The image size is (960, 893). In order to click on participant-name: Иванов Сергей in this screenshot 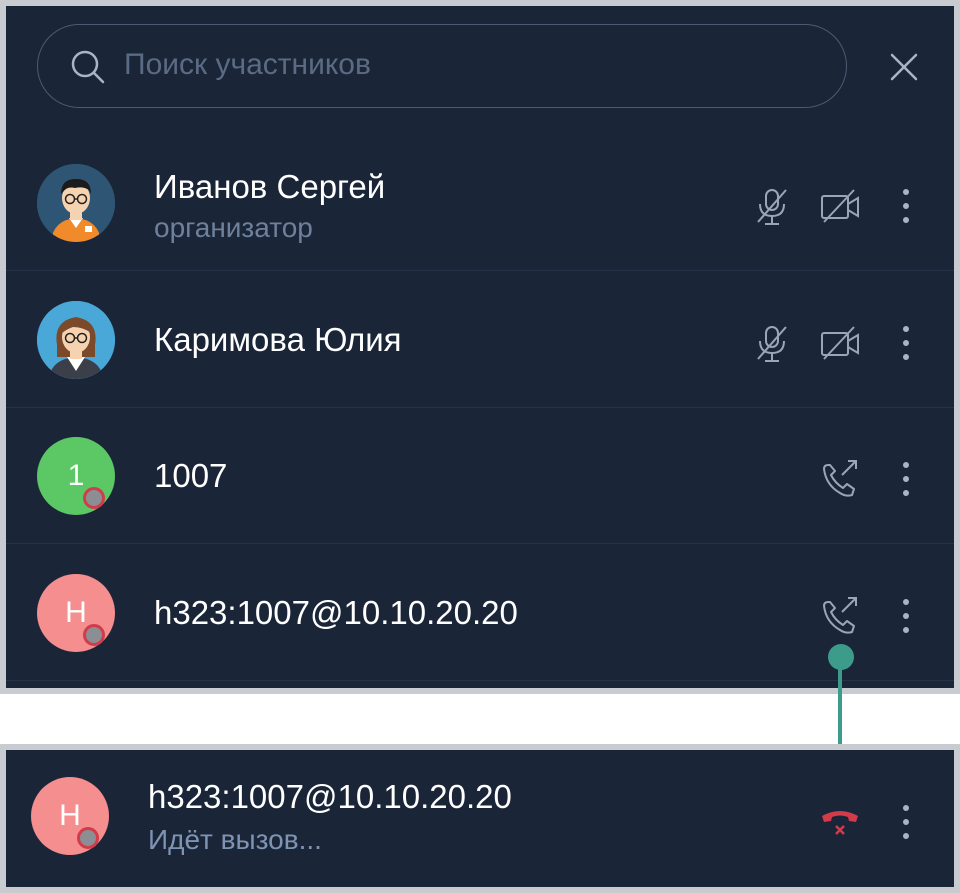, I will do `click(270, 186)`.